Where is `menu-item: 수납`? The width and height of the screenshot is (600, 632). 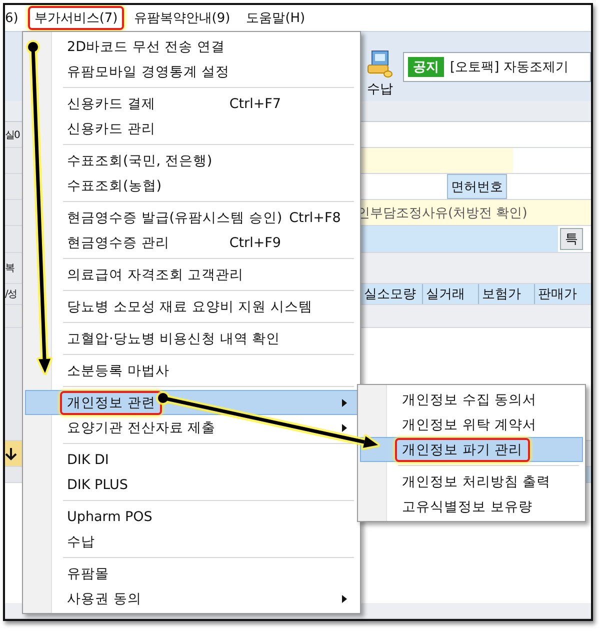
menu-item: 수납 is located at coordinates (191, 541).